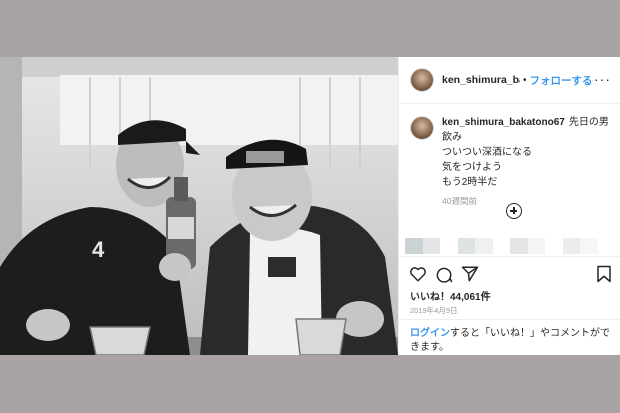  Describe the element at coordinates (98, 249) in the screenshot. I see `svg-text: 4` at that location.